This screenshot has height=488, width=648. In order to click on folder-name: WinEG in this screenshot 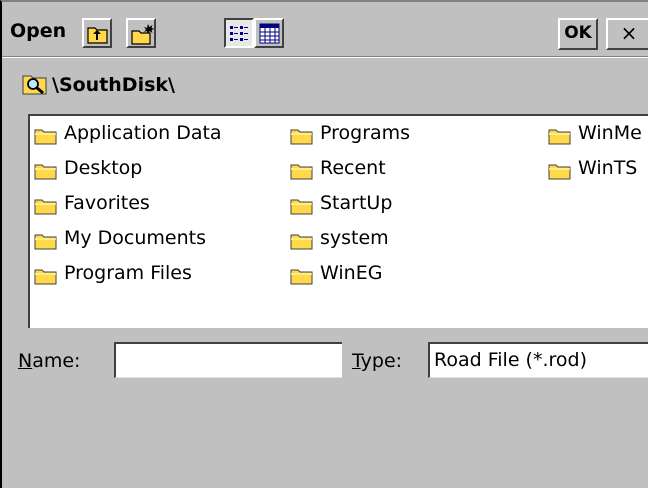, I will do `click(351, 273)`.